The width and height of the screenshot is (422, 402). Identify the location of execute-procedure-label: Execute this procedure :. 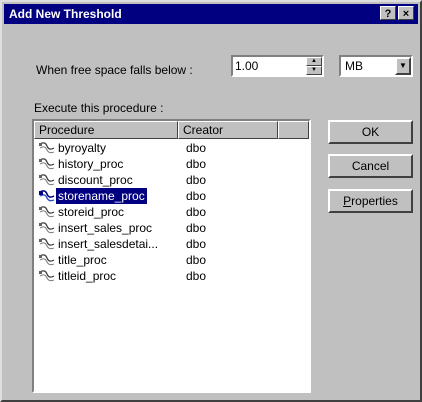
(99, 108).